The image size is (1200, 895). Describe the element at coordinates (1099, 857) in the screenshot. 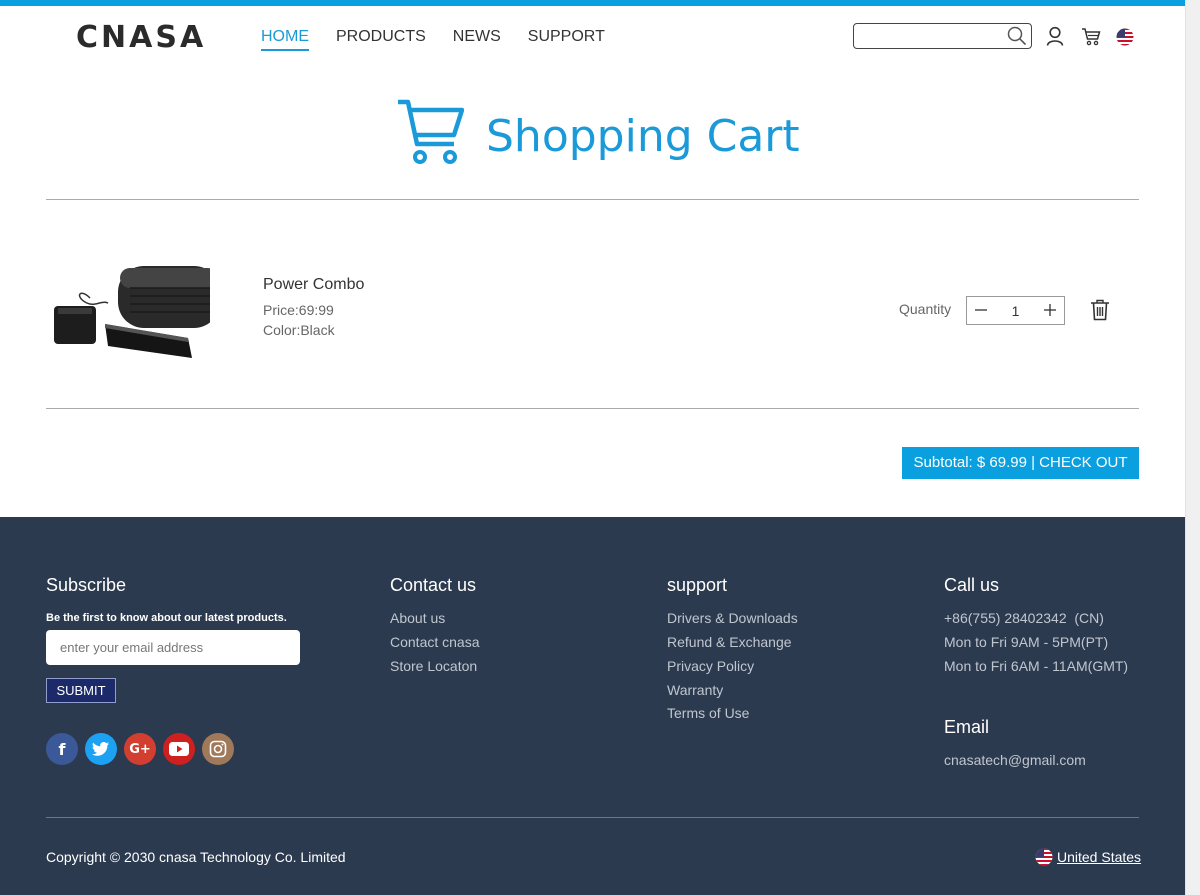

I see `region-label: United States` at that location.